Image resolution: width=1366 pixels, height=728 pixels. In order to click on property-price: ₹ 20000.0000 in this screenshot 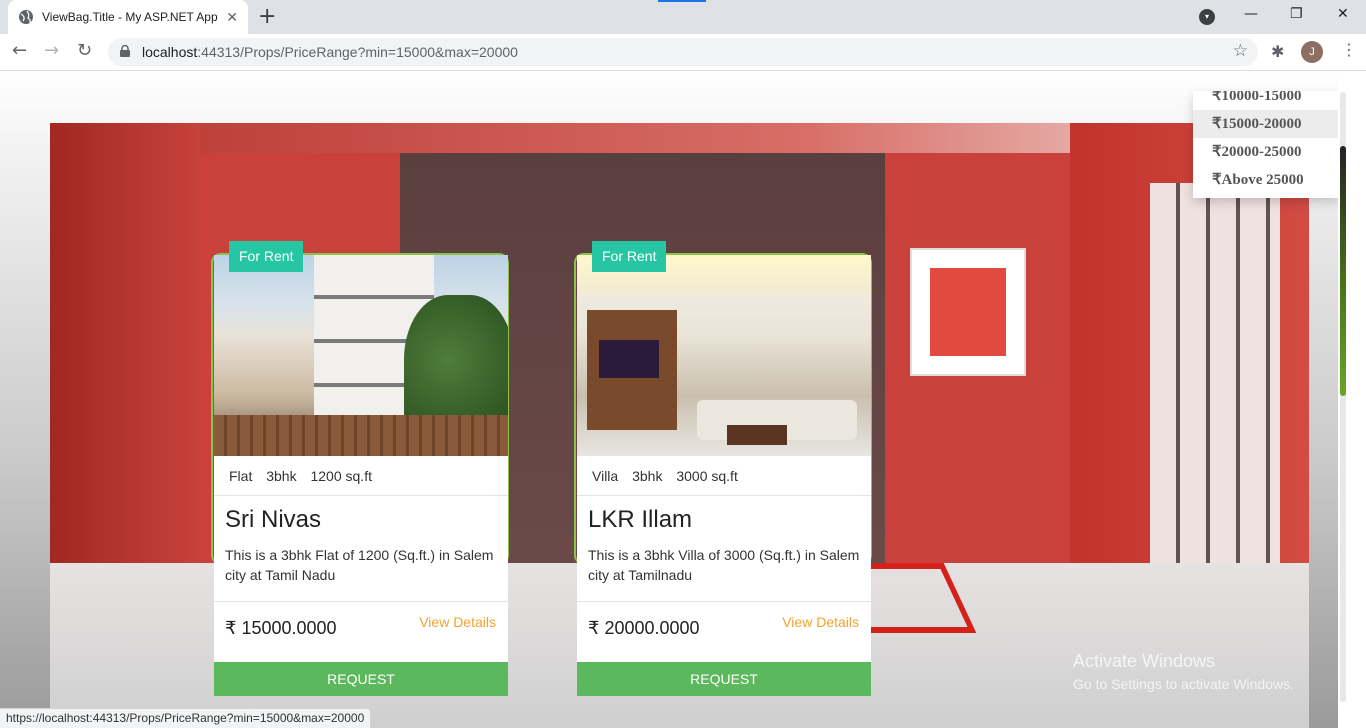, I will do `click(644, 628)`.